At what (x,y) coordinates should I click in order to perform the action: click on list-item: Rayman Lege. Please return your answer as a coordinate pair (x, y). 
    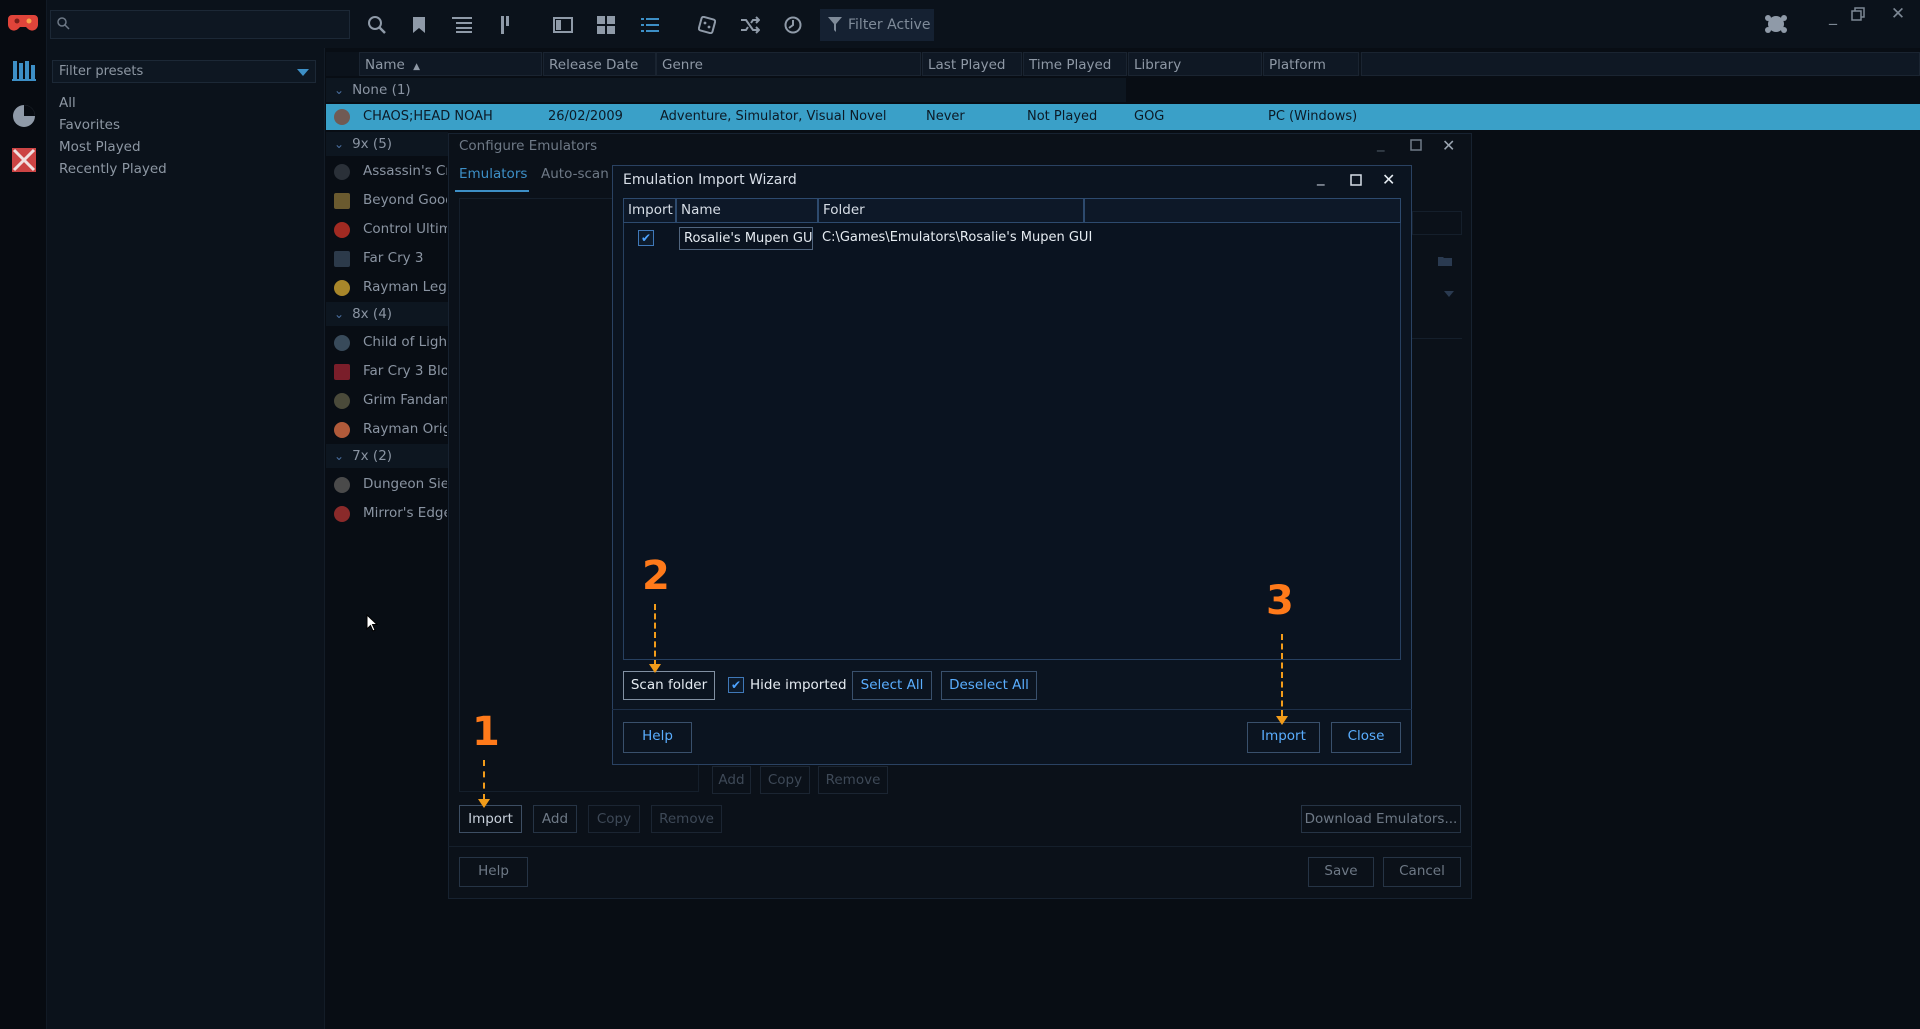
    Looking at the image, I should click on (386, 287).